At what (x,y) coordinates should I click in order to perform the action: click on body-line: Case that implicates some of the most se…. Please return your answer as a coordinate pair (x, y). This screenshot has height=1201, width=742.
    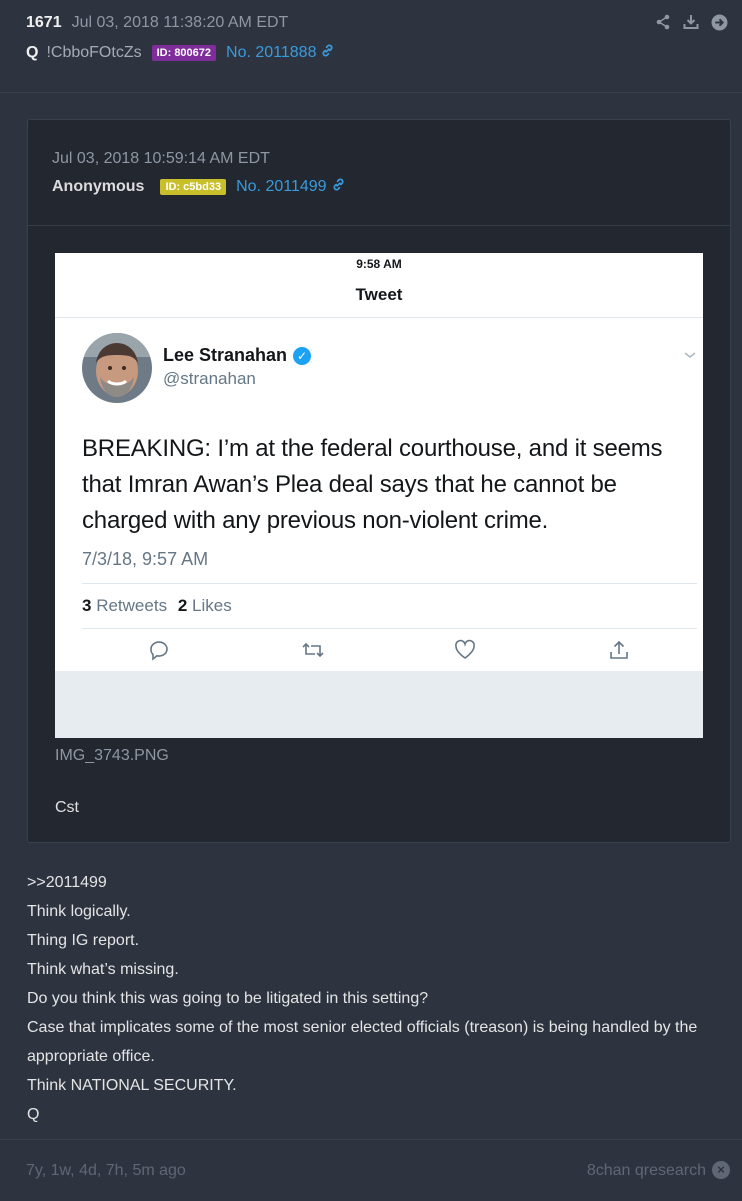
    Looking at the image, I should click on (362, 1042).